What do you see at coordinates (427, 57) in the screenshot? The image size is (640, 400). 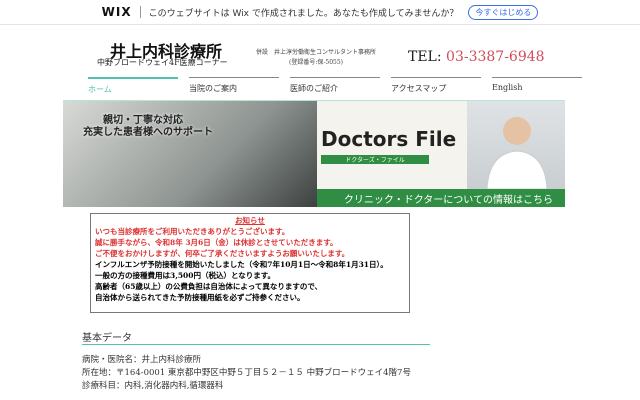 I see `tel-label: TEL:` at bounding box center [427, 57].